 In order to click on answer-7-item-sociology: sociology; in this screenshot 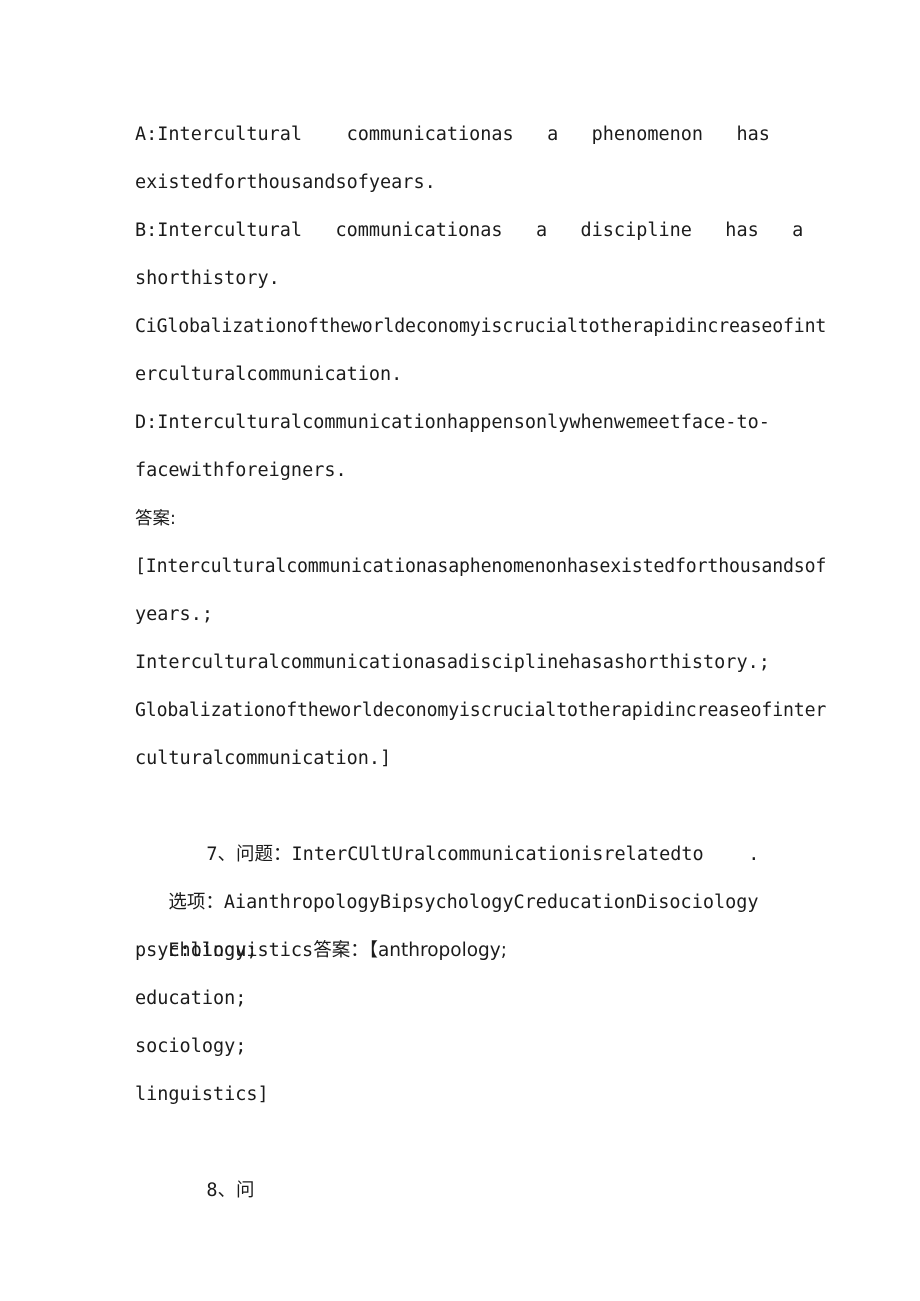, I will do `click(191, 1046)`.